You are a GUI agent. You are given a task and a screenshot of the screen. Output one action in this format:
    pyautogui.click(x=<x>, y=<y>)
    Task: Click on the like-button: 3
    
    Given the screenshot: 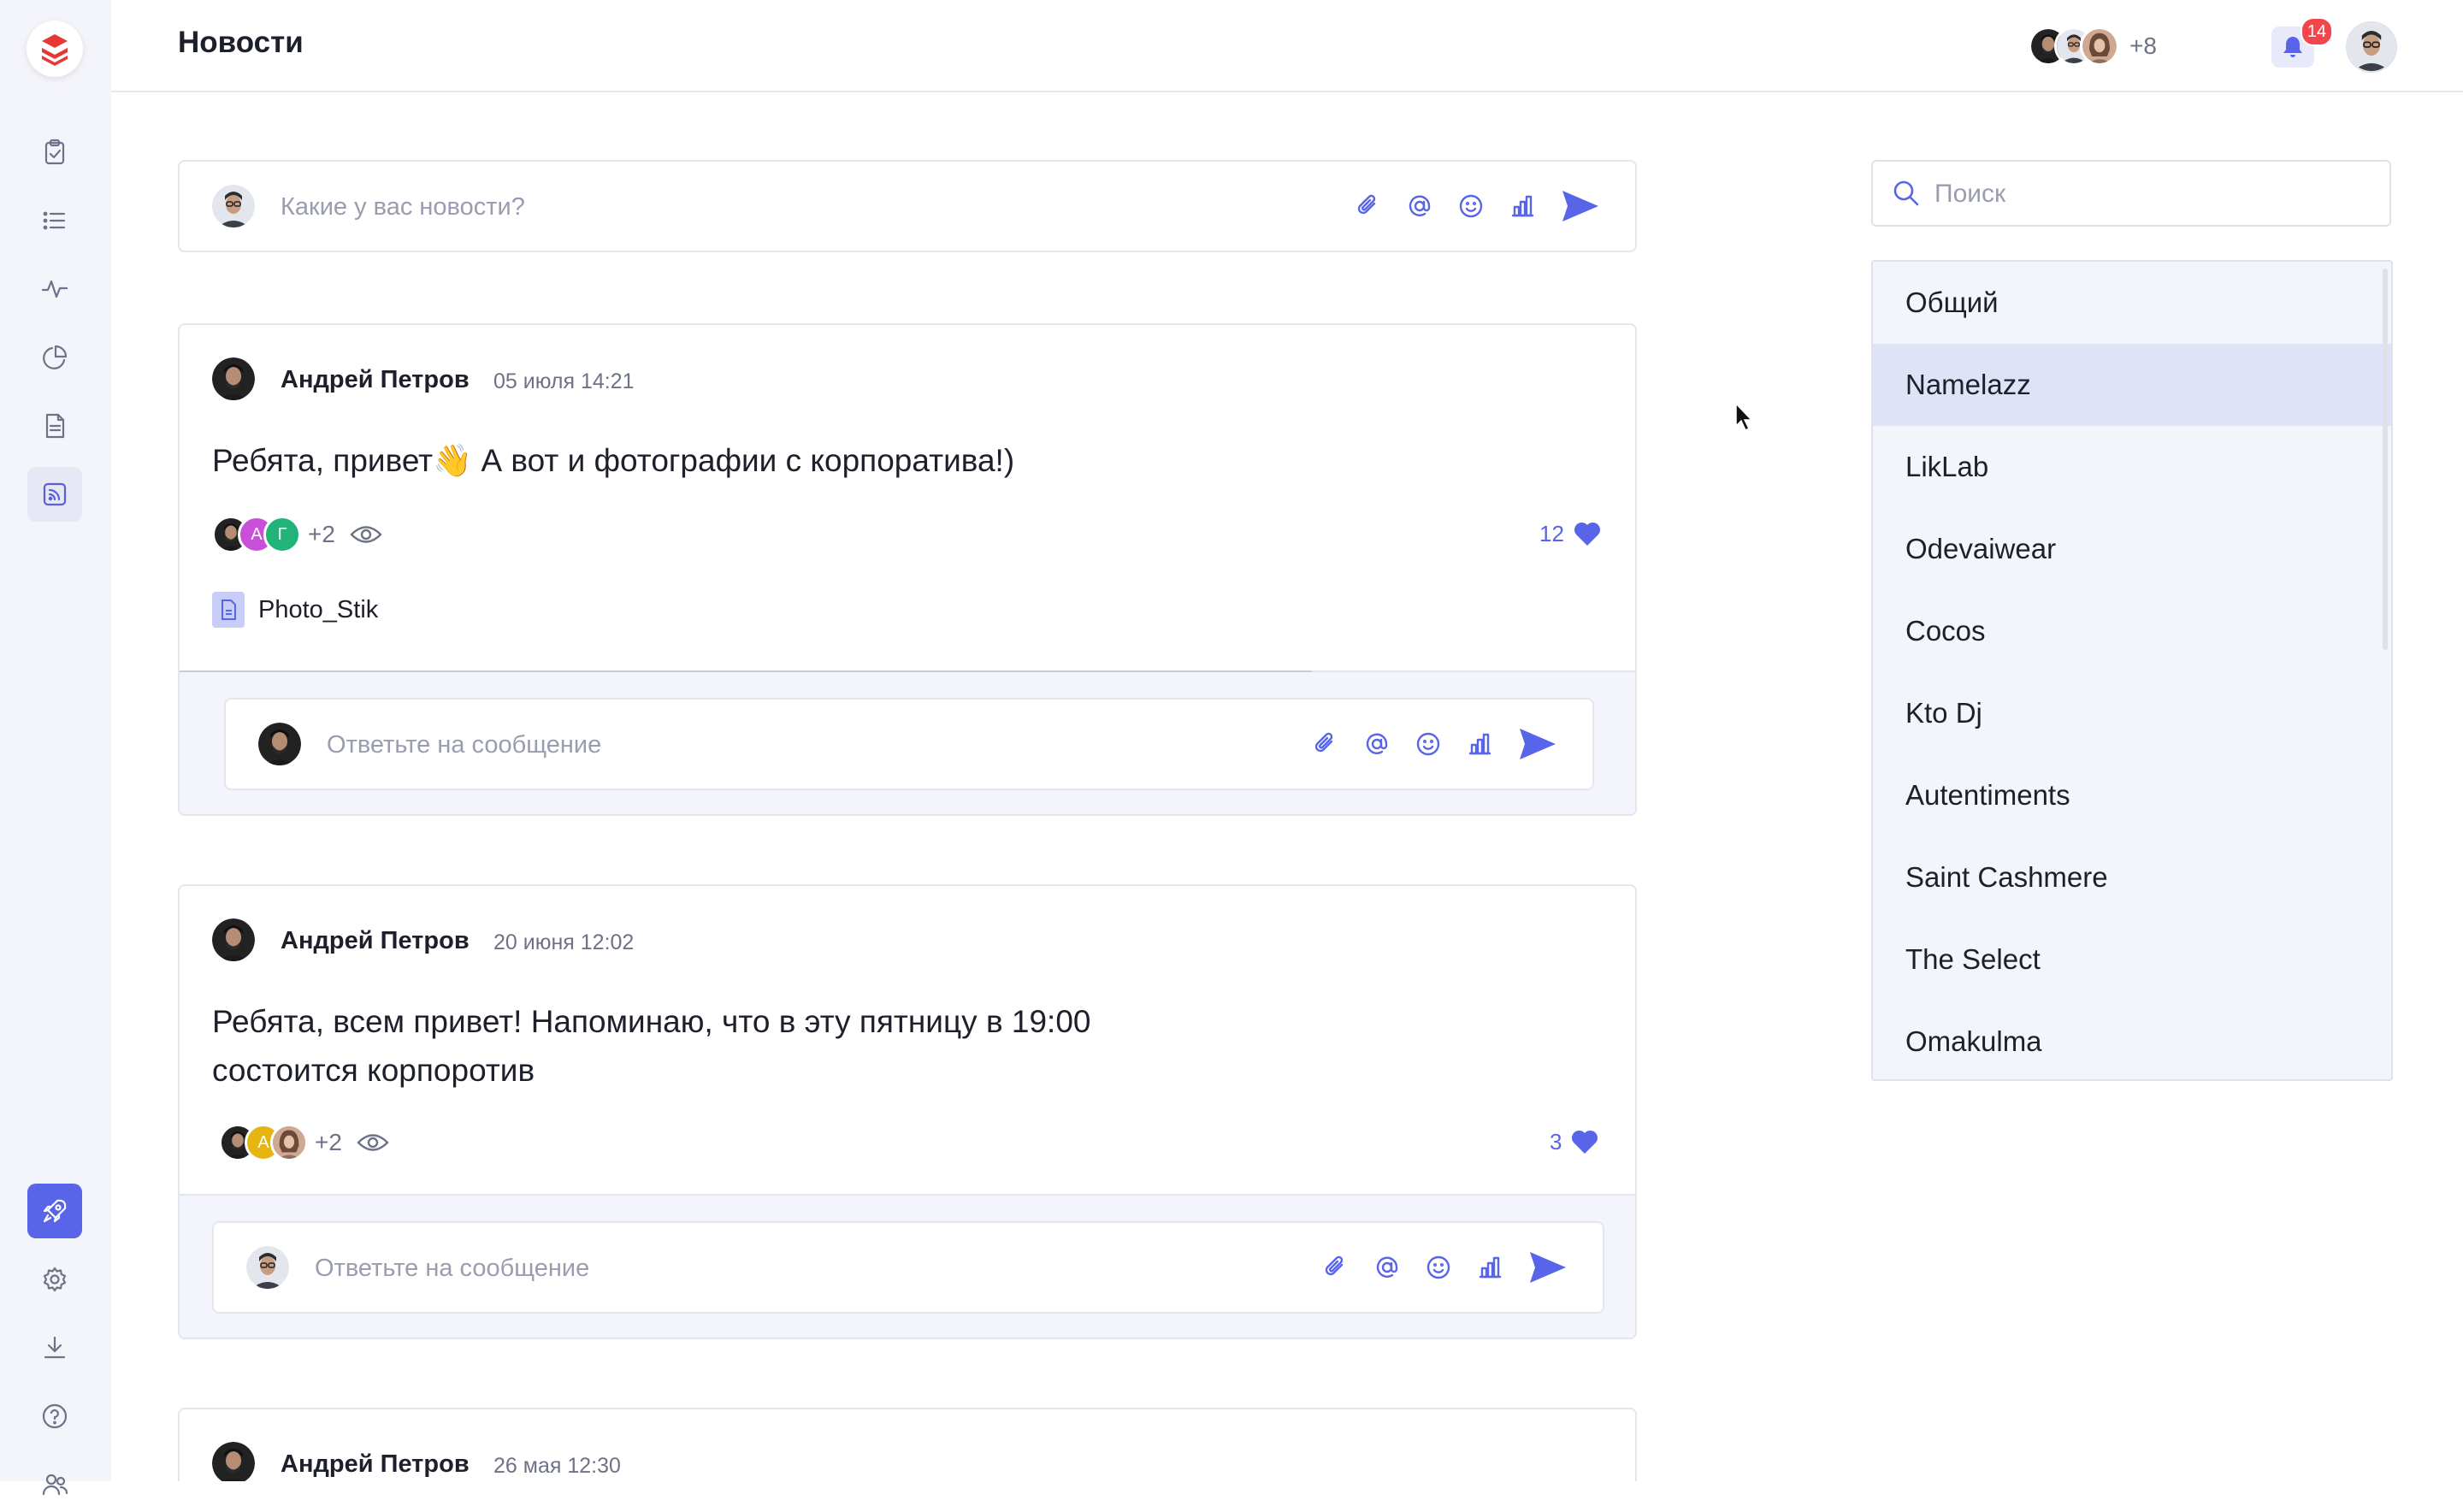 What is the action you would take?
    pyautogui.click(x=1574, y=1141)
    